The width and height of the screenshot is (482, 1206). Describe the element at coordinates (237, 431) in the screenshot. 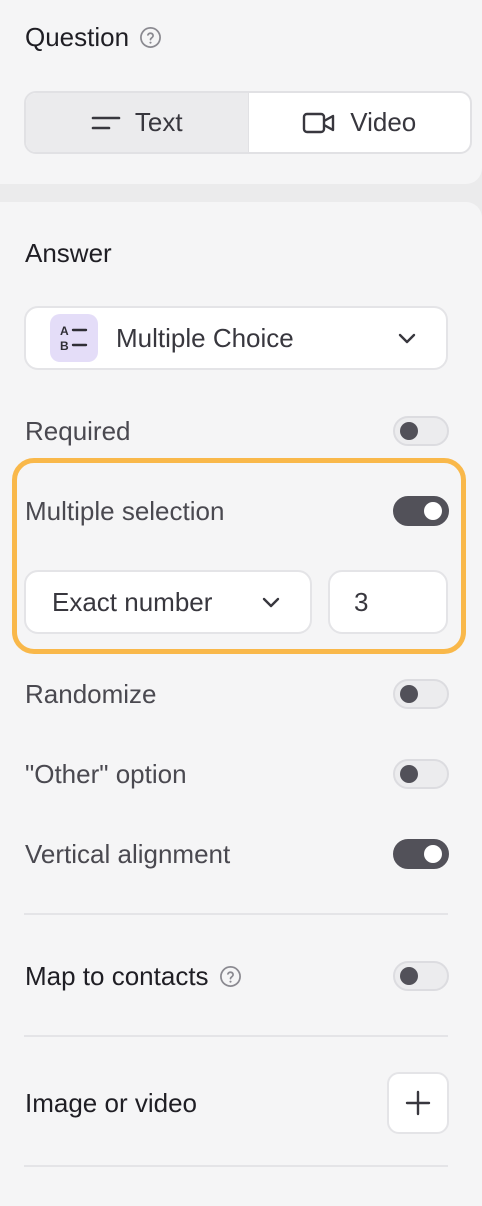

I see `required-row: Required` at that location.